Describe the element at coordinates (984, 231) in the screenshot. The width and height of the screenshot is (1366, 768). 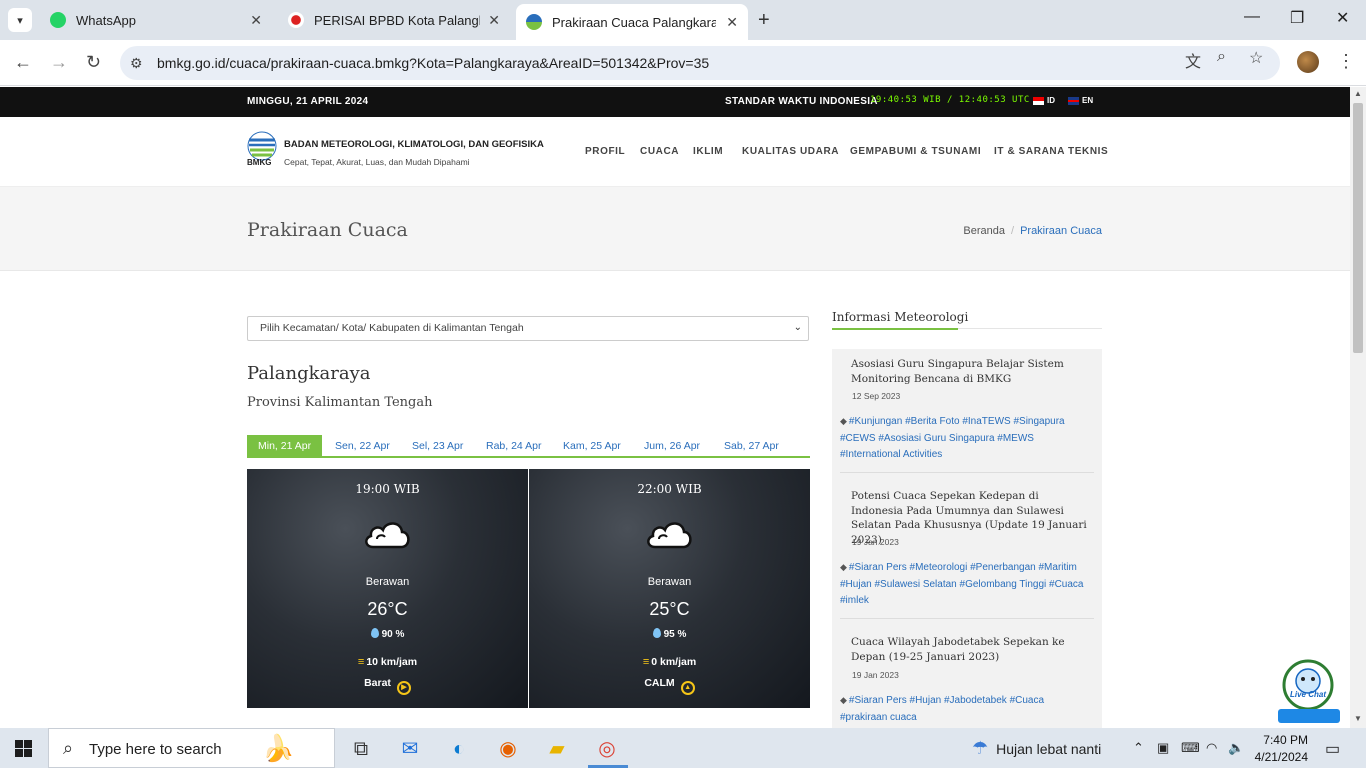
I see `breadcrumb-home-link: Beranda` at that location.